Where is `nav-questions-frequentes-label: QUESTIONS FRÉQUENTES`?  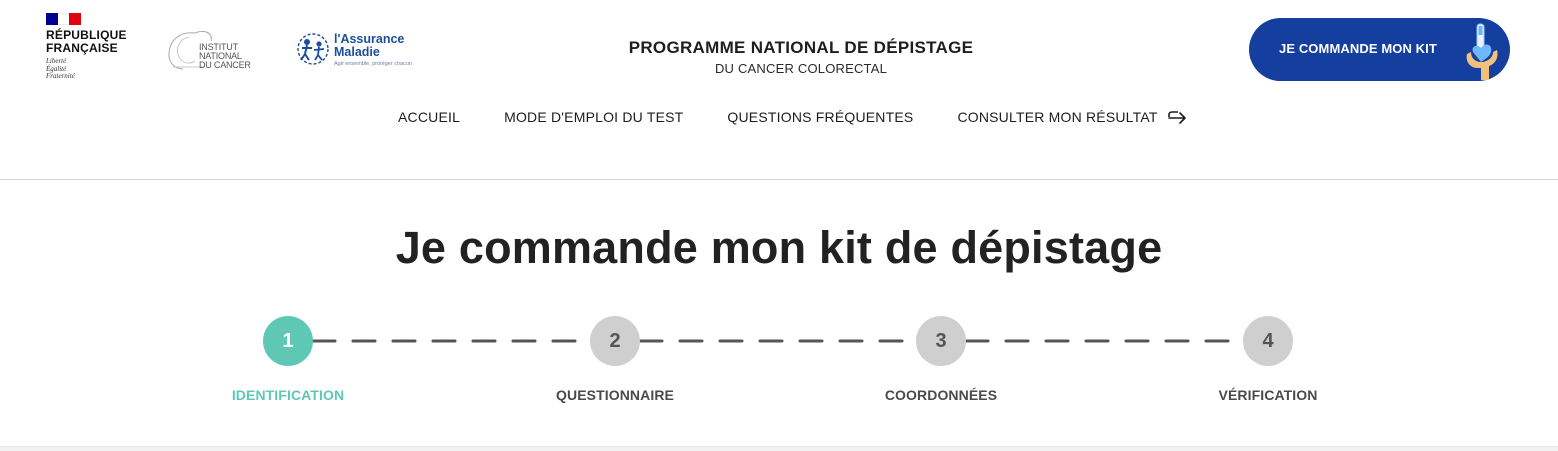
nav-questions-frequentes-label: QUESTIONS FRÉQUENTES is located at coordinates (820, 117).